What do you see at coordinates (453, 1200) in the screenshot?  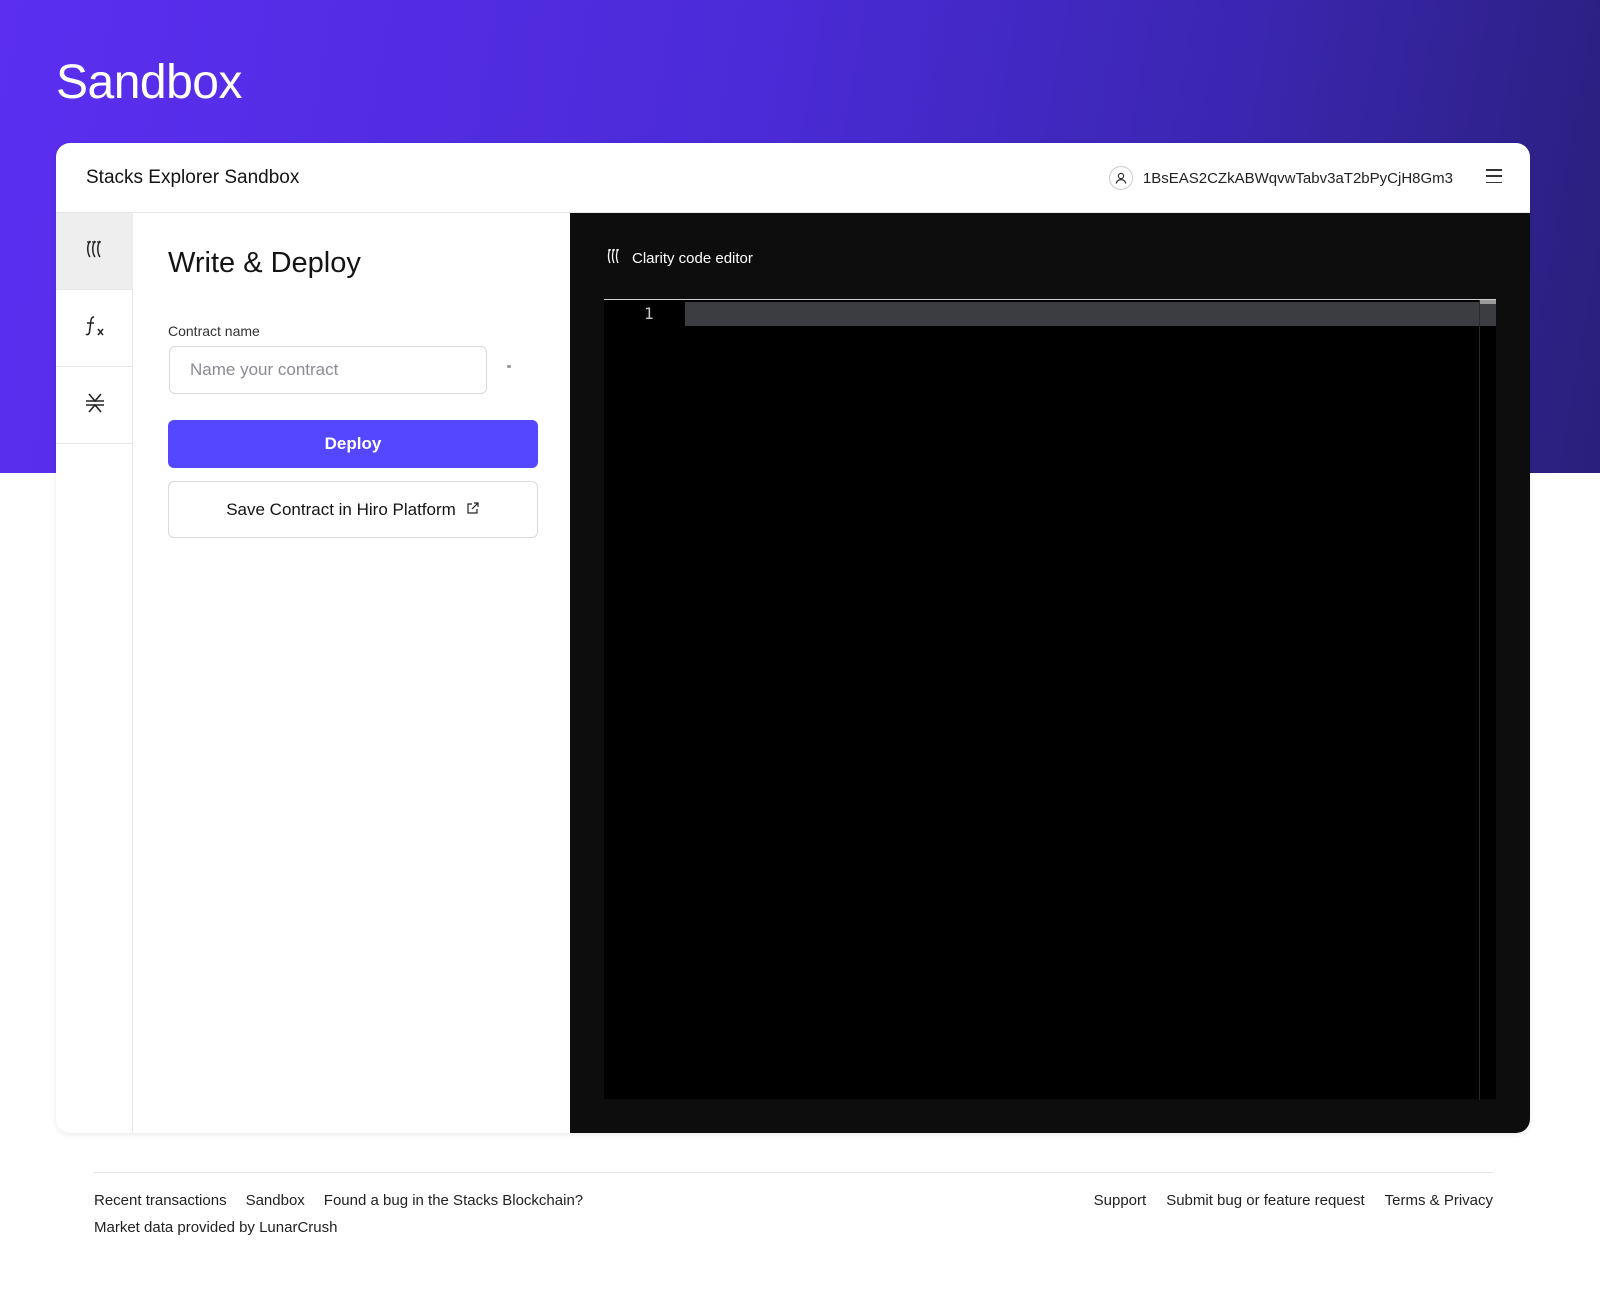 I see `footer-link-report-bug: Found a bug in the Stacks Blockchain?` at bounding box center [453, 1200].